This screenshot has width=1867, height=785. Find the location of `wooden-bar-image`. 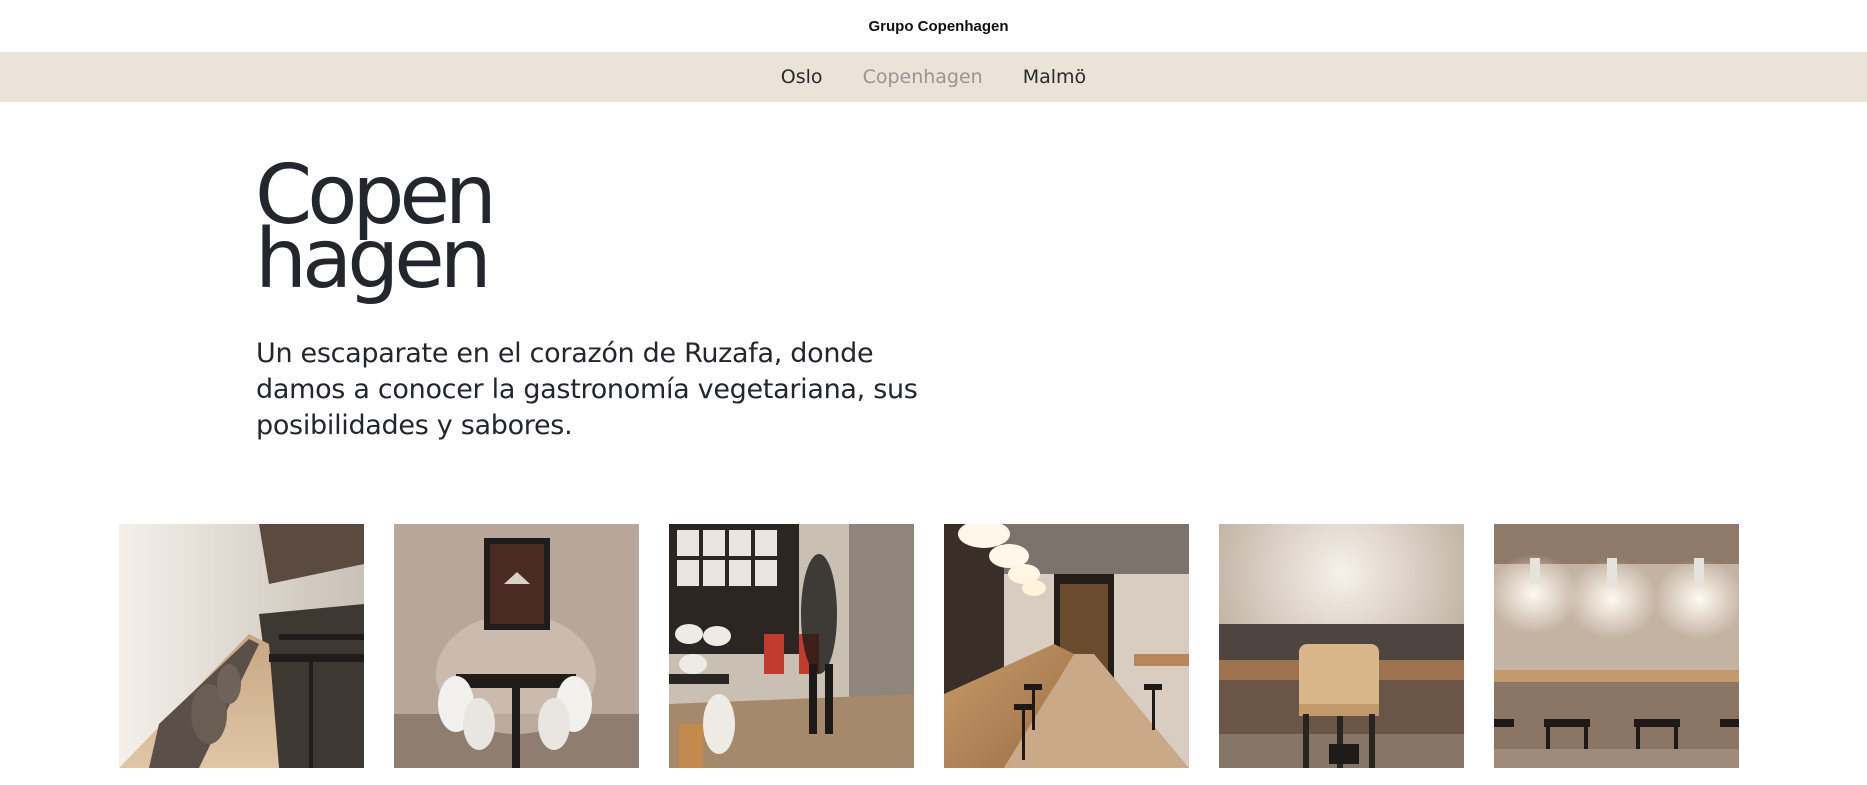

wooden-bar-image is located at coordinates (1066, 646).